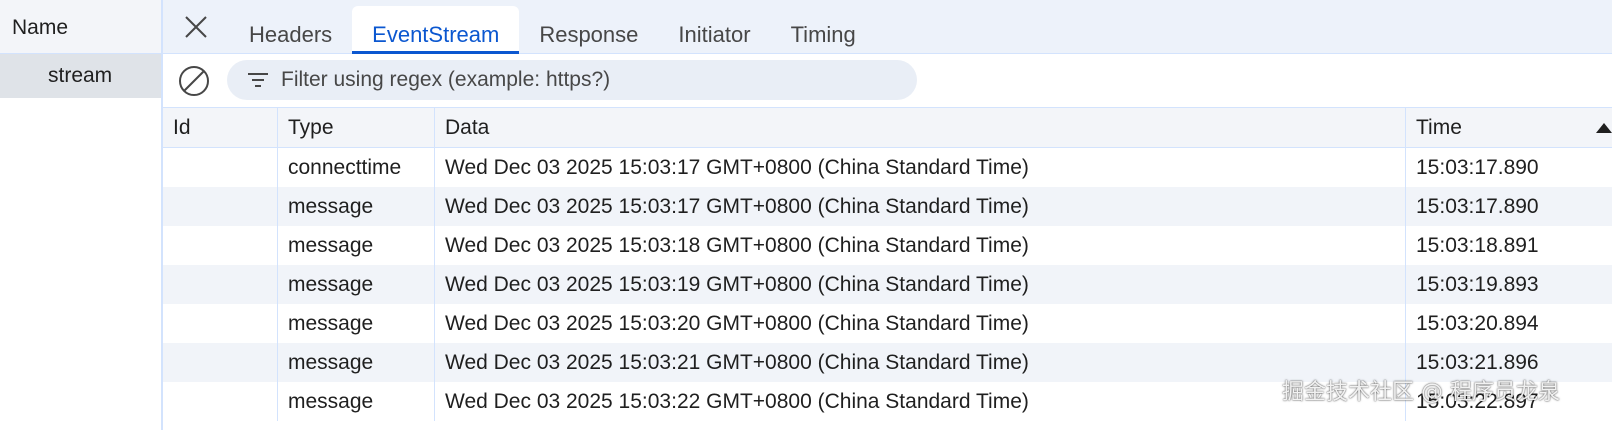  I want to click on tab-initiator: Initiator, so click(714, 30).